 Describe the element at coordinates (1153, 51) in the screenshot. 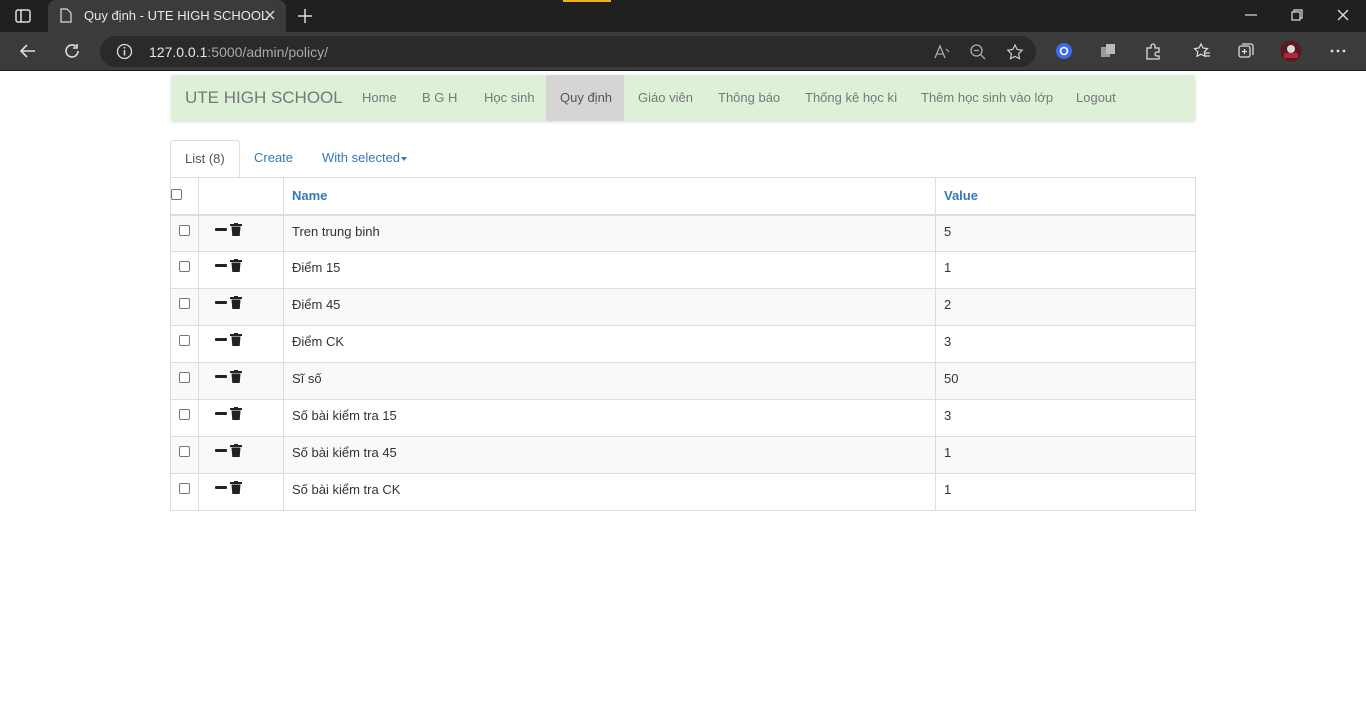

I see `extensions-icon` at that location.